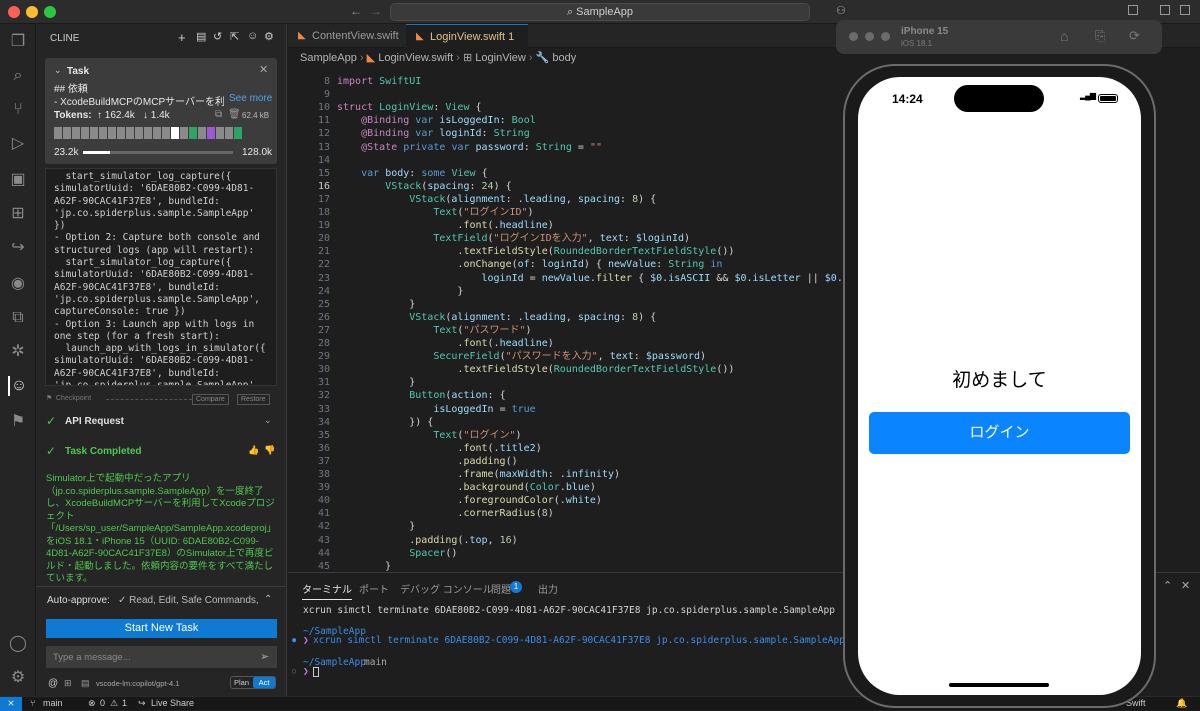 The height and width of the screenshot is (711, 1200). What do you see at coordinates (885, 36) in the screenshot?
I see `sim-zoom-button` at bounding box center [885, 36].